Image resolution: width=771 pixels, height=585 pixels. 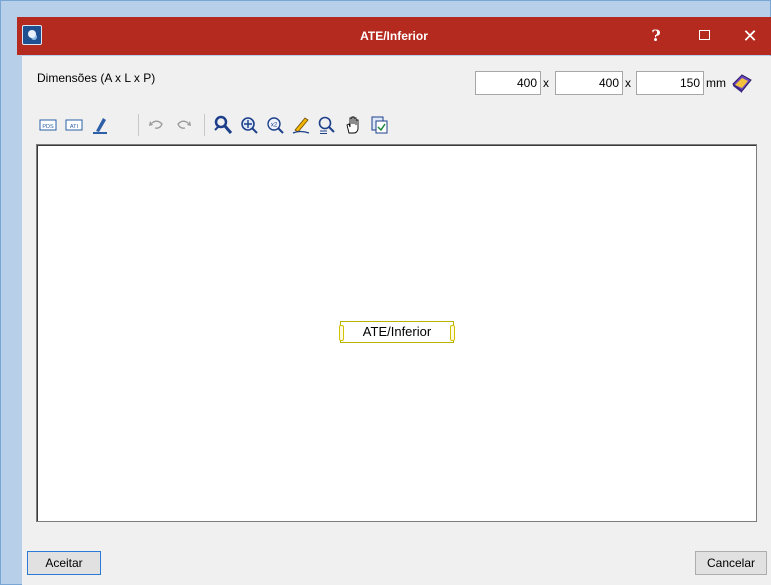 I want to click on zoom-window-button, so click(x=249, y=125).